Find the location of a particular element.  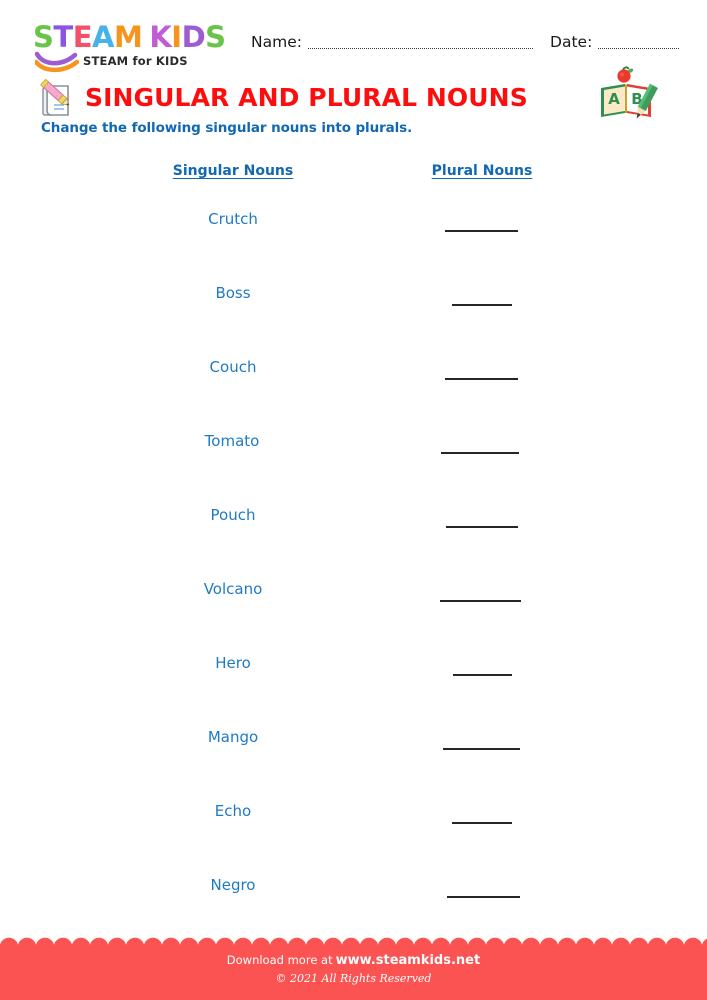

page-title: SINGULAR AND PLURAL NOUNS is located at coordinates (306, 97).